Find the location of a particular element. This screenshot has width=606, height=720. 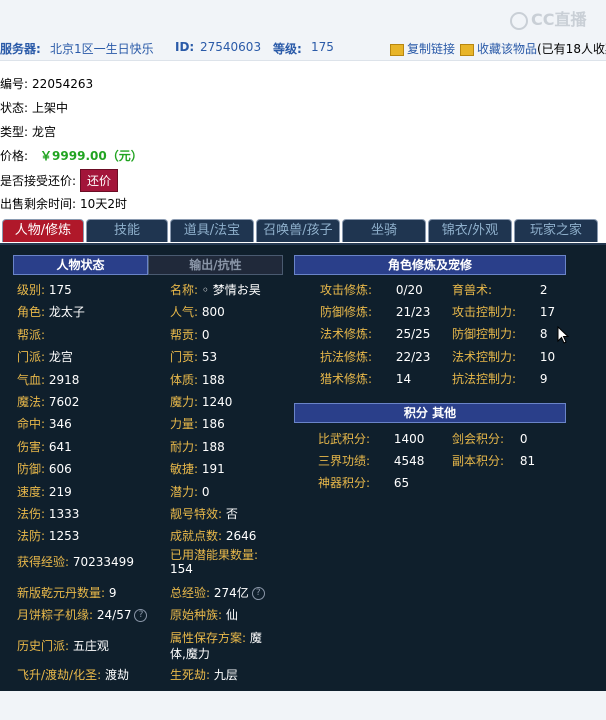

stat-label: 靓号特效: is located at coordinates (196, 514).